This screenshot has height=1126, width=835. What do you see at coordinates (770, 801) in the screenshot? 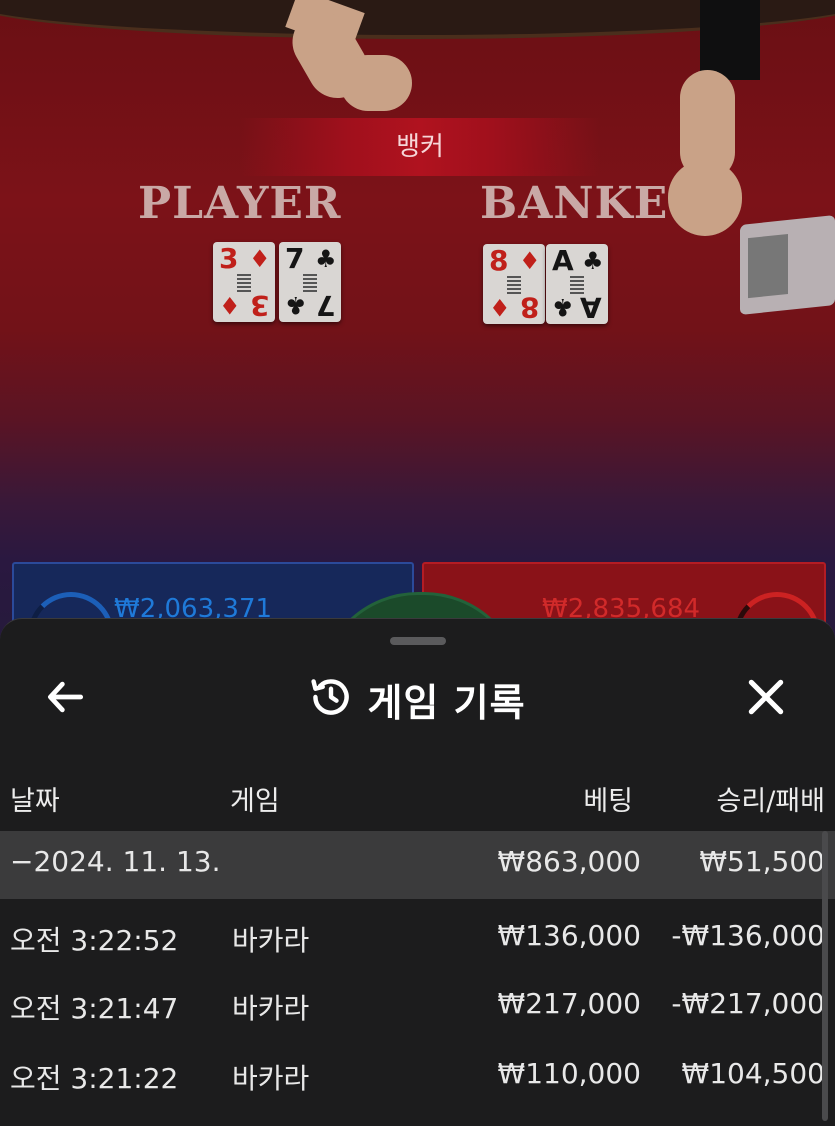
I see `column-header-win-loss: 승리/패배` at bounding box center [770, 801].